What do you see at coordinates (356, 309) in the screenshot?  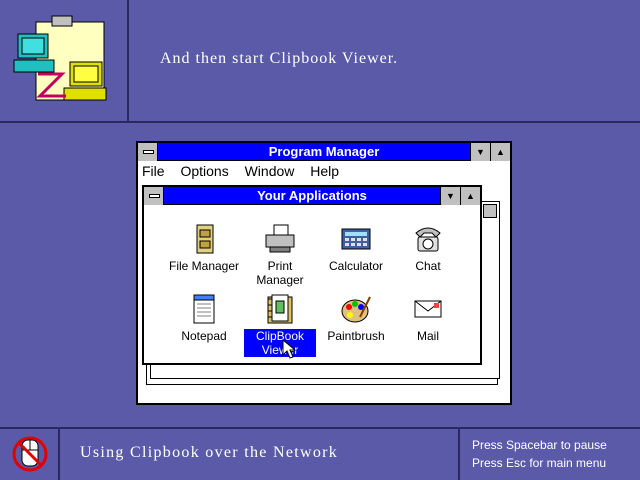 I see `palette-icon` at bounding box center [356, 309].